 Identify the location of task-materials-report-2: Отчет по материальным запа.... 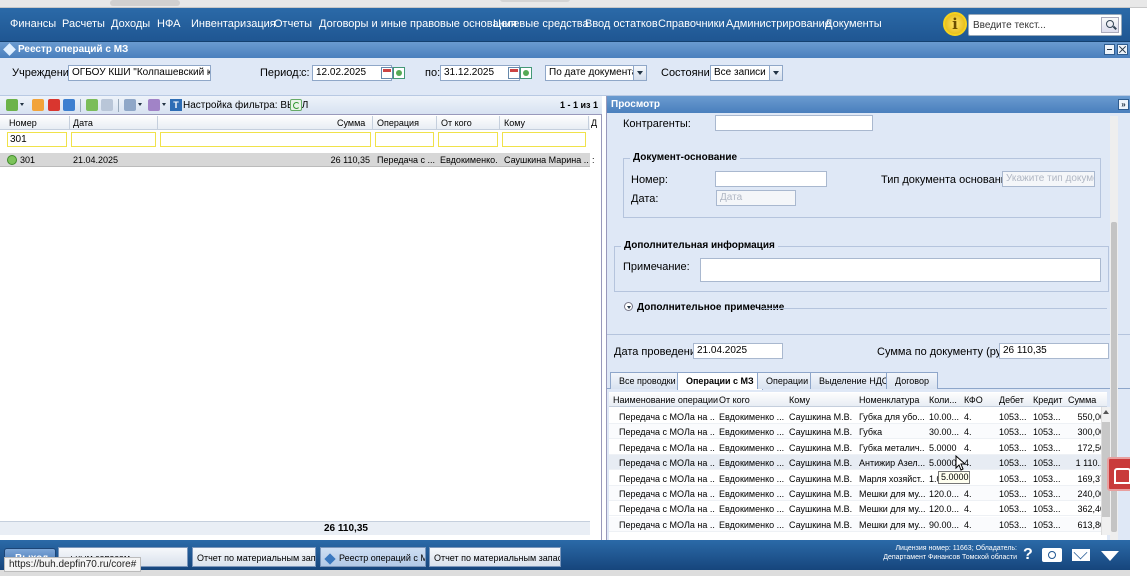
(254, 557).